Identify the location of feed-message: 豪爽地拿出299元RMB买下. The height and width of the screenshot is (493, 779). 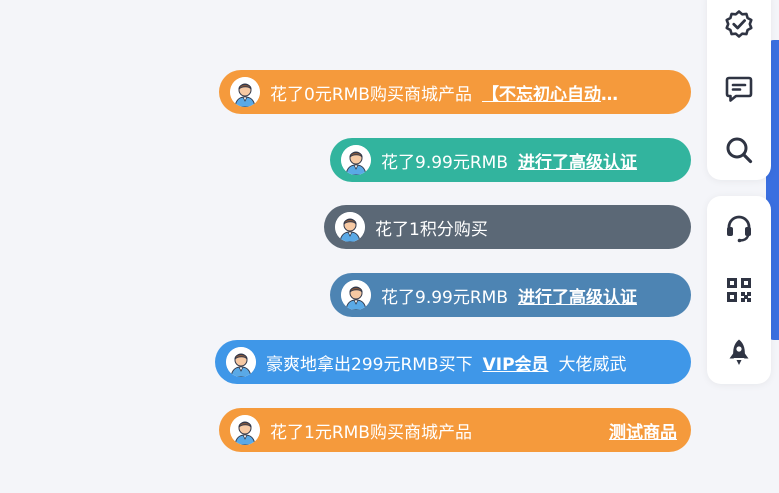
(369, 364).